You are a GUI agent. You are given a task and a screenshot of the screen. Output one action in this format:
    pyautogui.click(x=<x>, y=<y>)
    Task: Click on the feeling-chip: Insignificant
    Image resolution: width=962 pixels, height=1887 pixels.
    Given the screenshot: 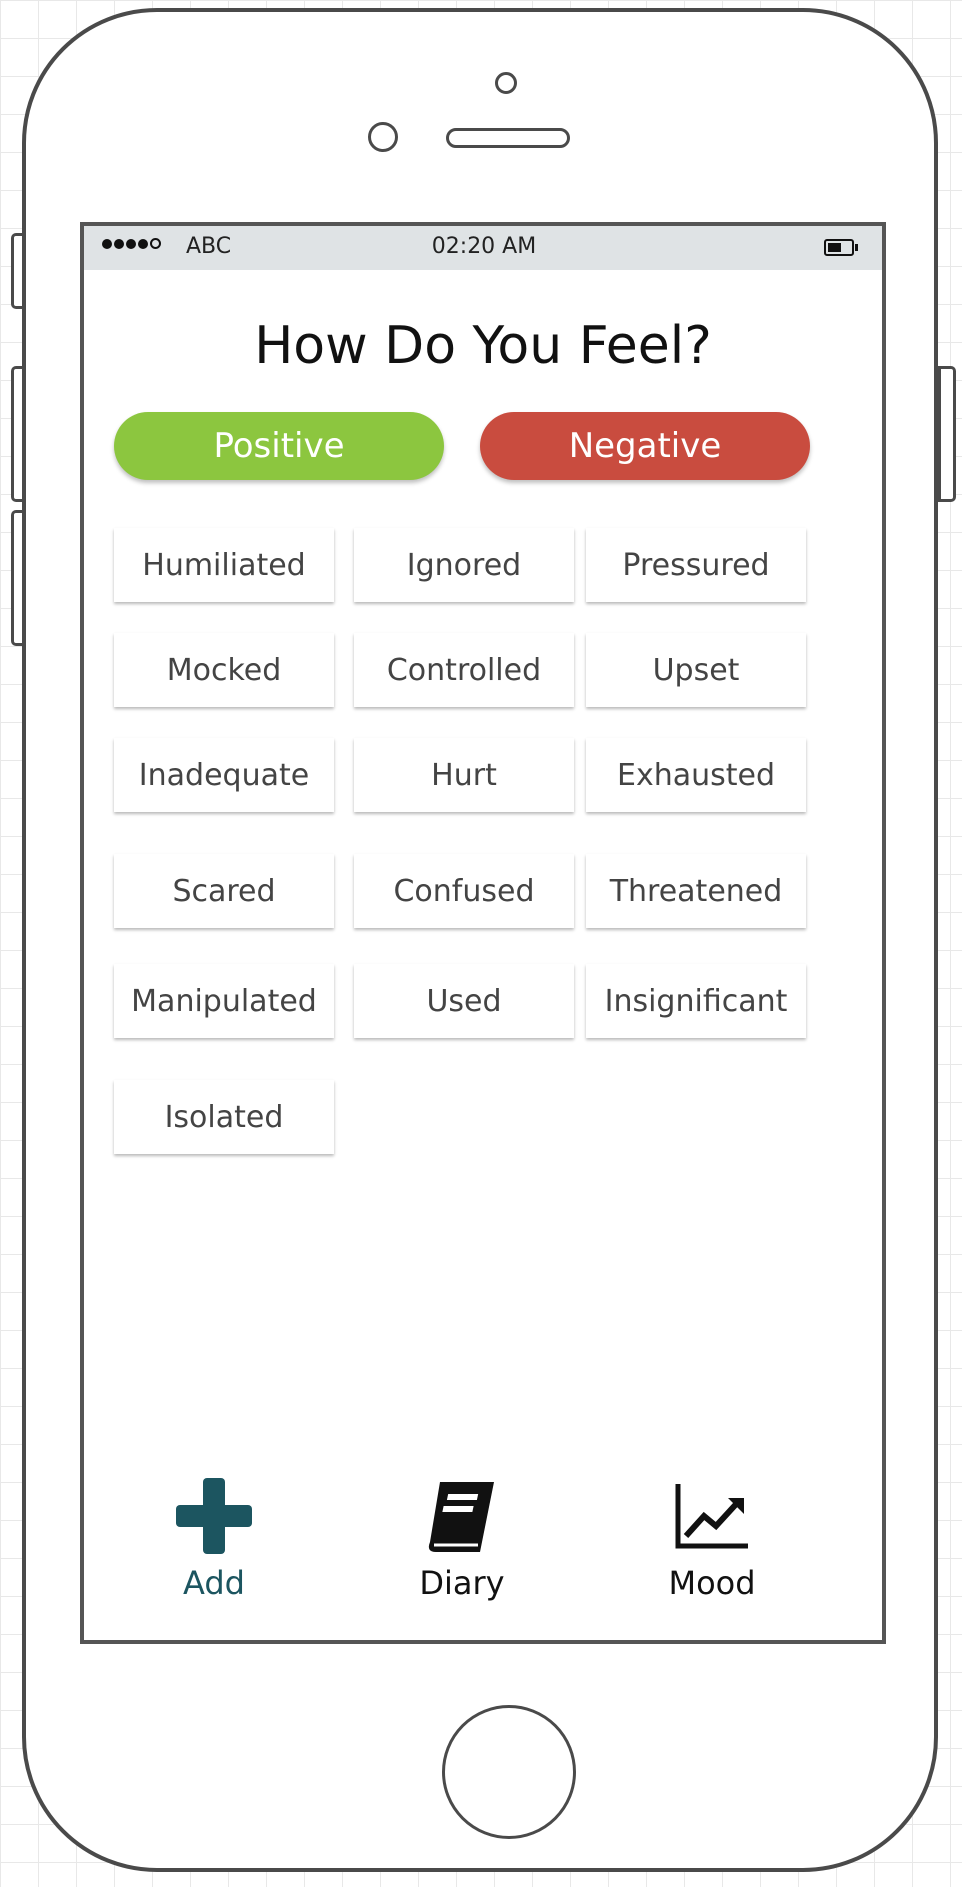 What is the action you would take?
    pyautogui.click(x=696, y=1001)
    